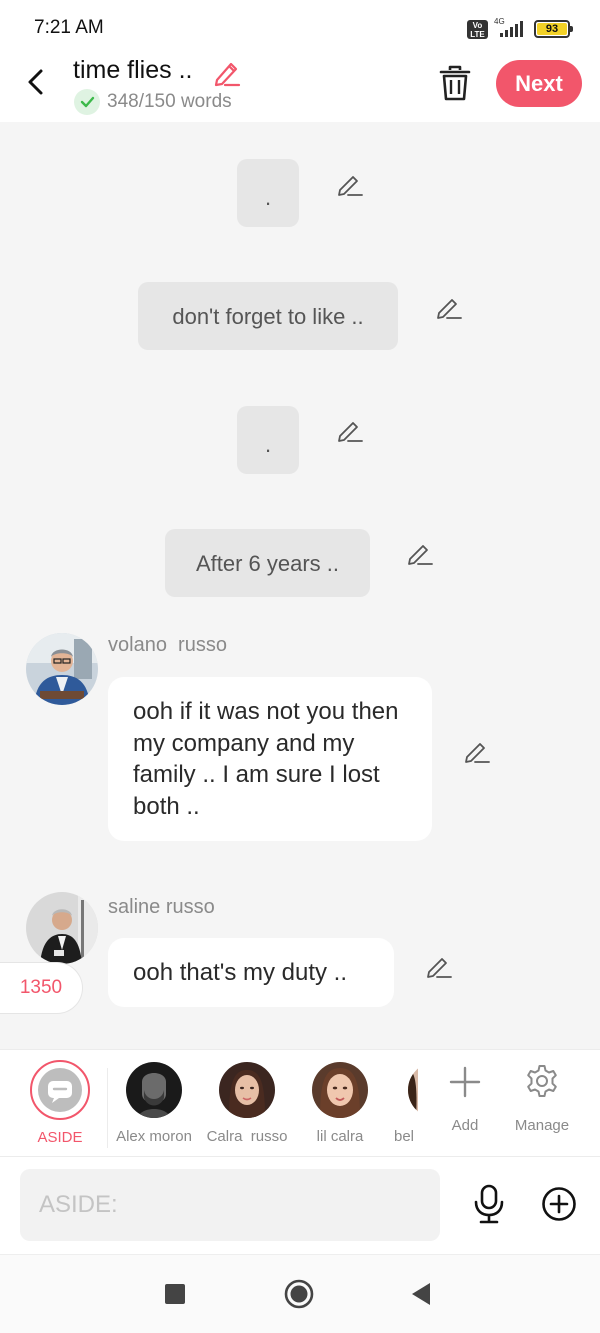 This screenshot has height=1333, width=600. I want to click on input-bar, so click(300, 1206).